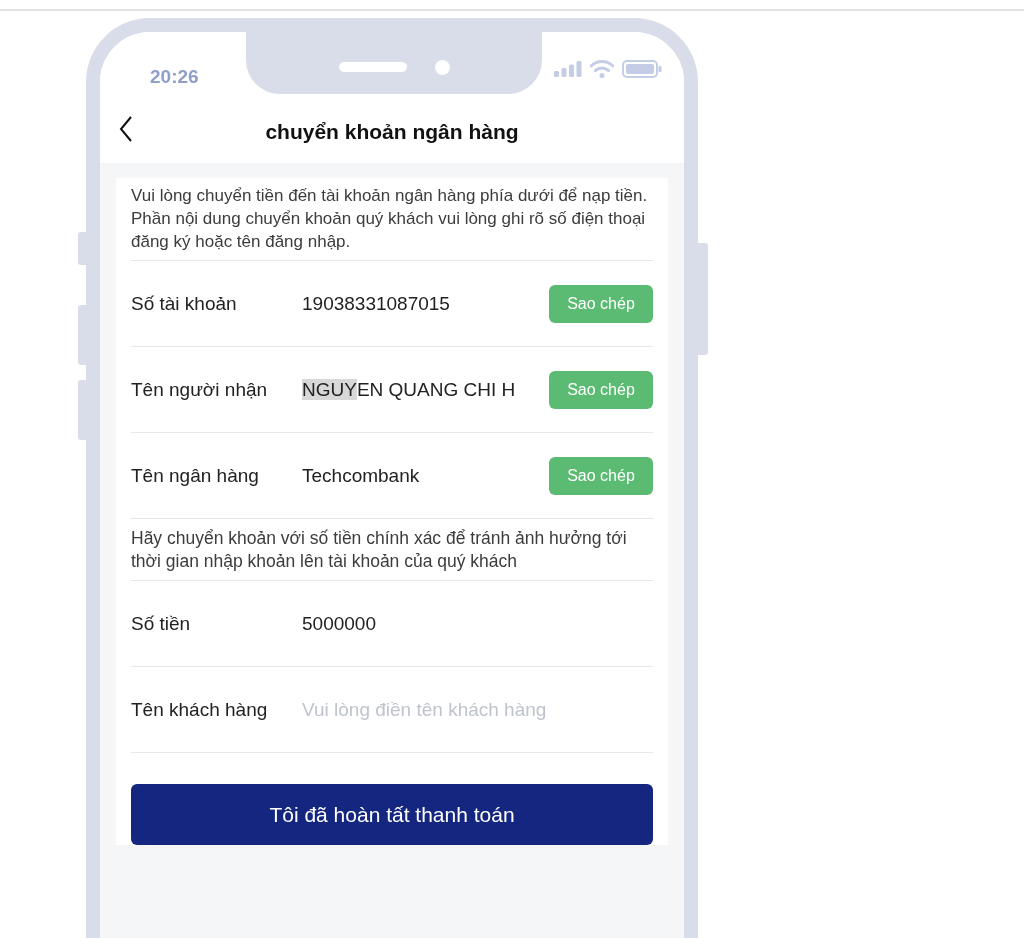 The width and height of the screenshot is (1024, 938). Describe the element at coordinates (200, 709) in the screenshot. I see `field-label: Tên khách hàng` at that location.